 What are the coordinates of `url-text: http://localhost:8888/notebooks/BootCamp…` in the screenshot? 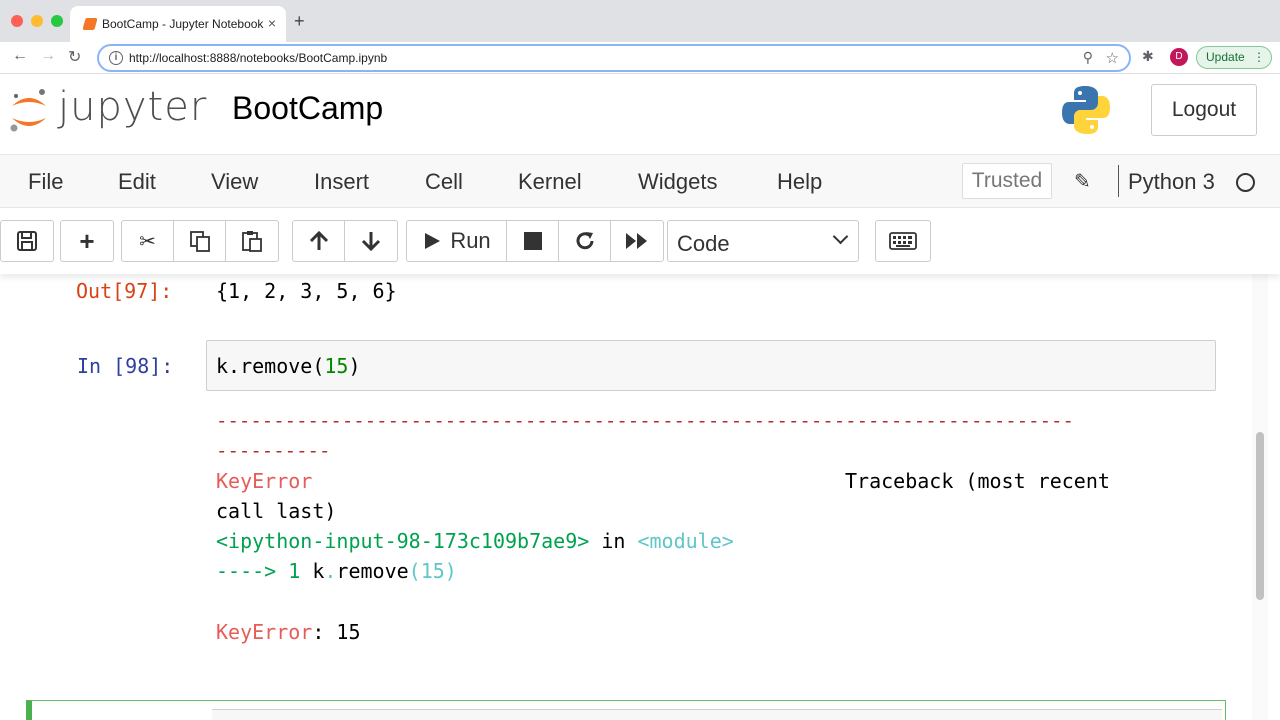 It's located at (258, 58).